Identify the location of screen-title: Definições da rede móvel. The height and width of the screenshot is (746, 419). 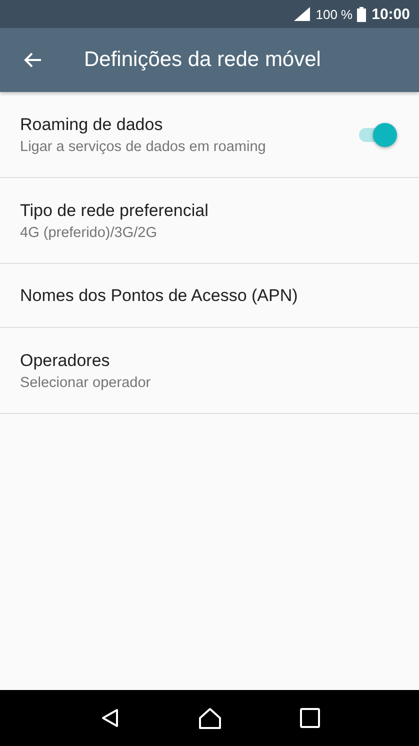
(202, 60).